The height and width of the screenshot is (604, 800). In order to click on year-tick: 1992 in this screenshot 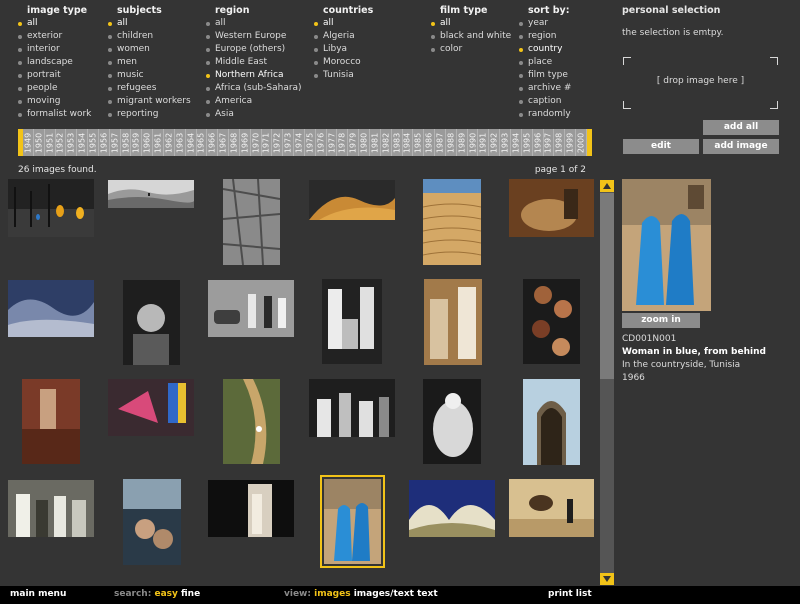, I will do `click(495, 142)`.